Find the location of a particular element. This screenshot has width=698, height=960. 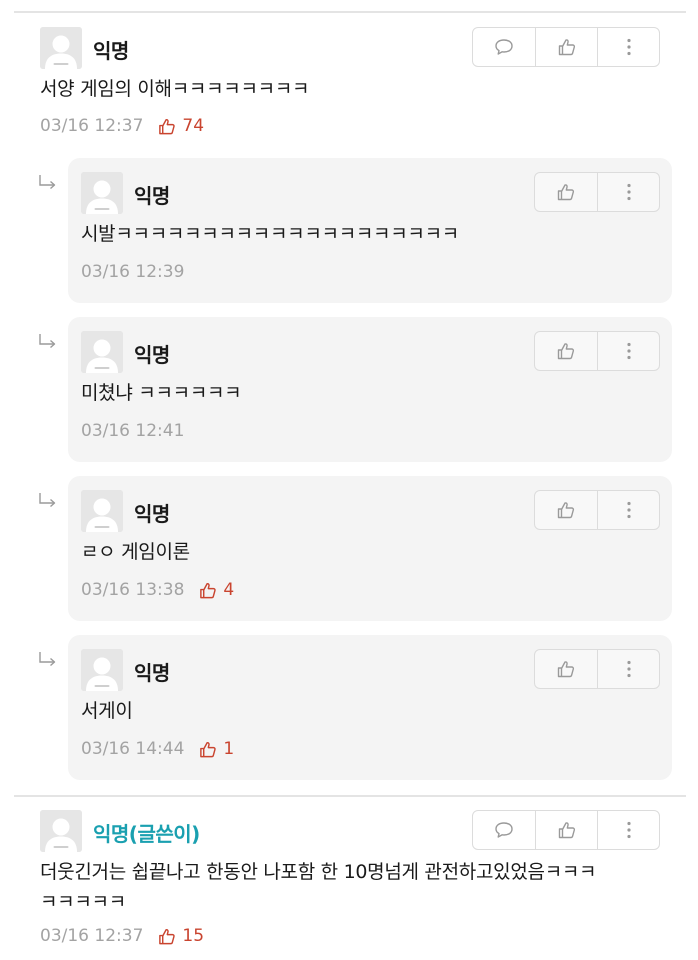

comment-text-line: 미쳤냐 ㅋㅋㅋㅋㅋㅋ is located at coordinates (161, 393).